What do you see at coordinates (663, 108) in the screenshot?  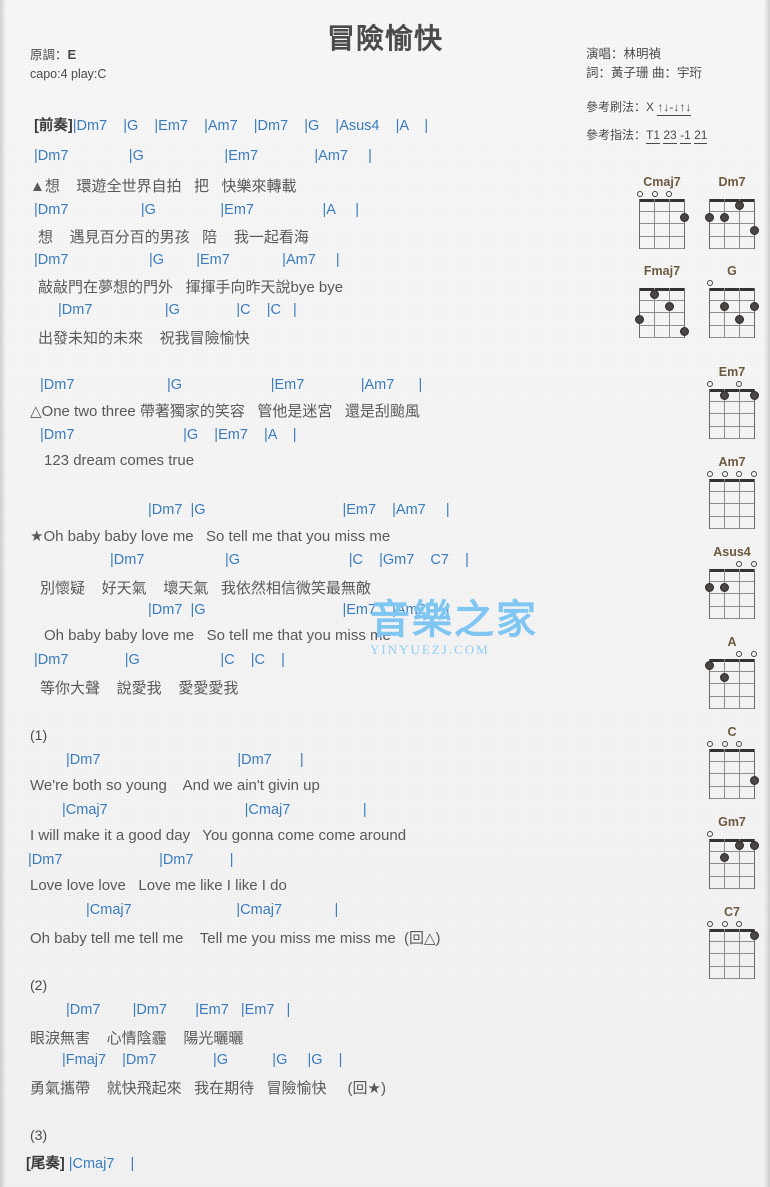 I see `strum-group-1: ↑↓` at bounding box center [663, 108].